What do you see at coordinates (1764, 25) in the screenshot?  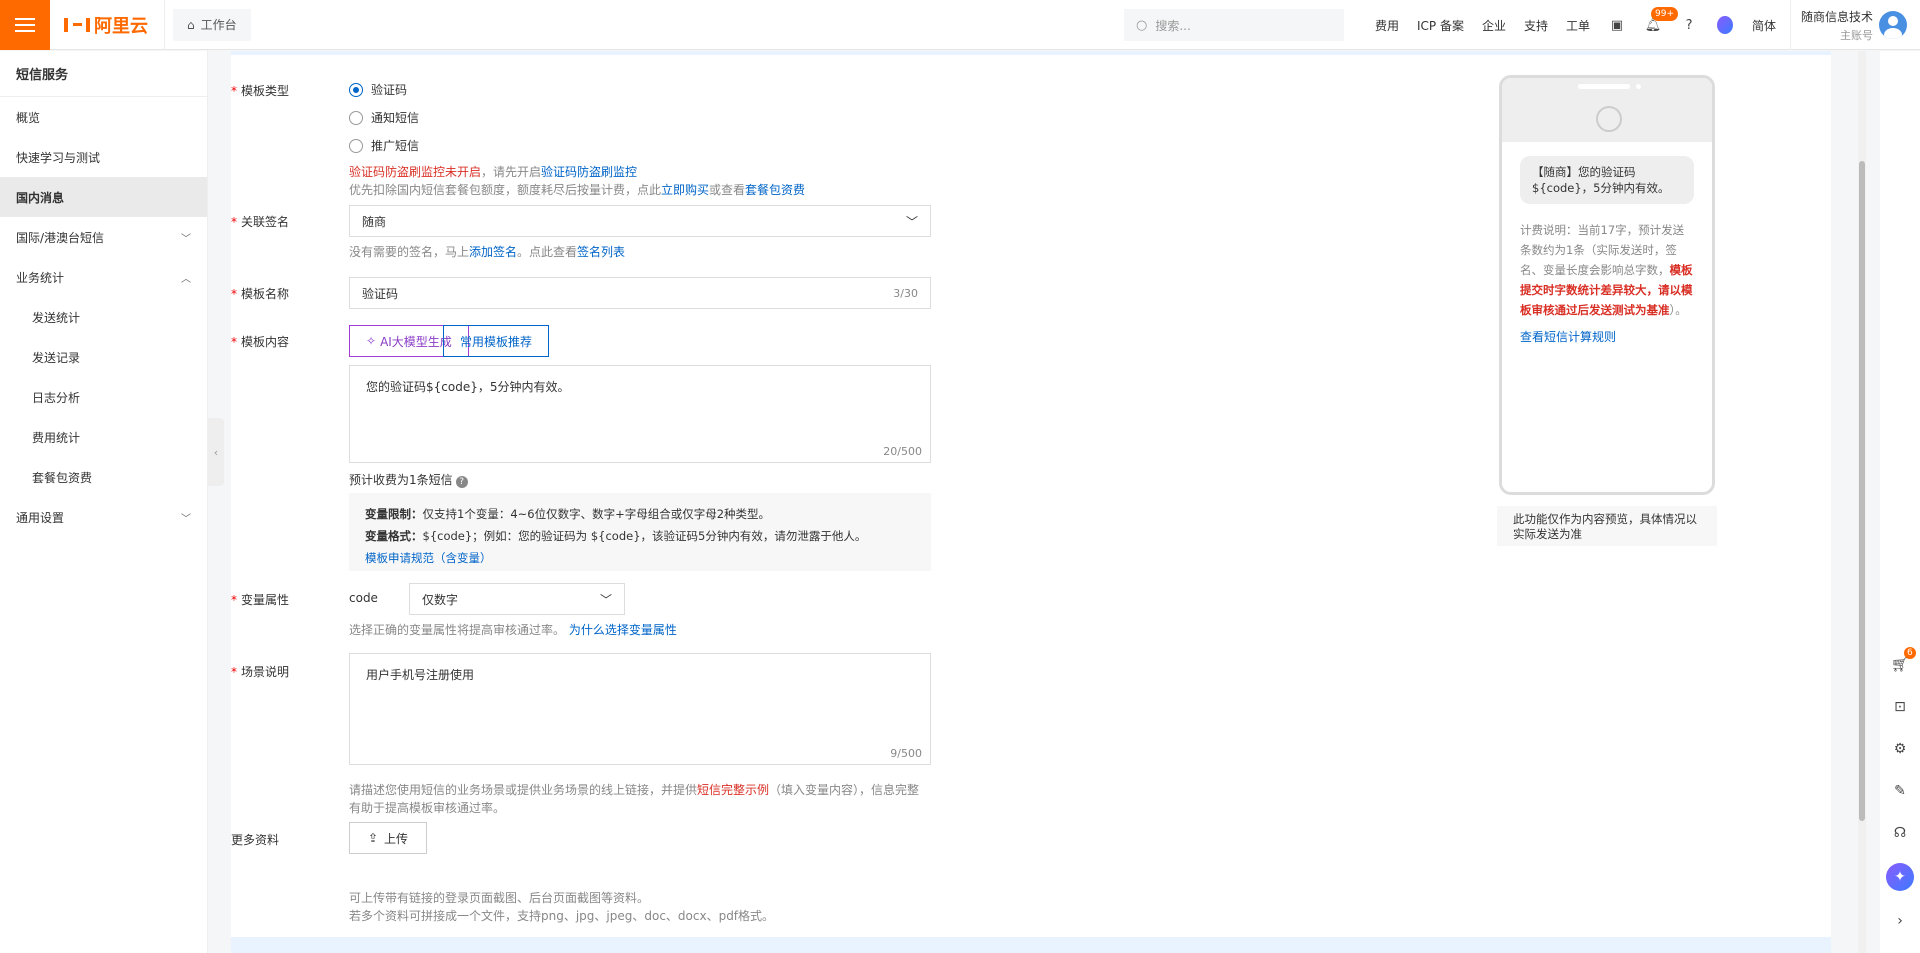 I see `language-switch: 简体` at bounding box center [1764, 25].